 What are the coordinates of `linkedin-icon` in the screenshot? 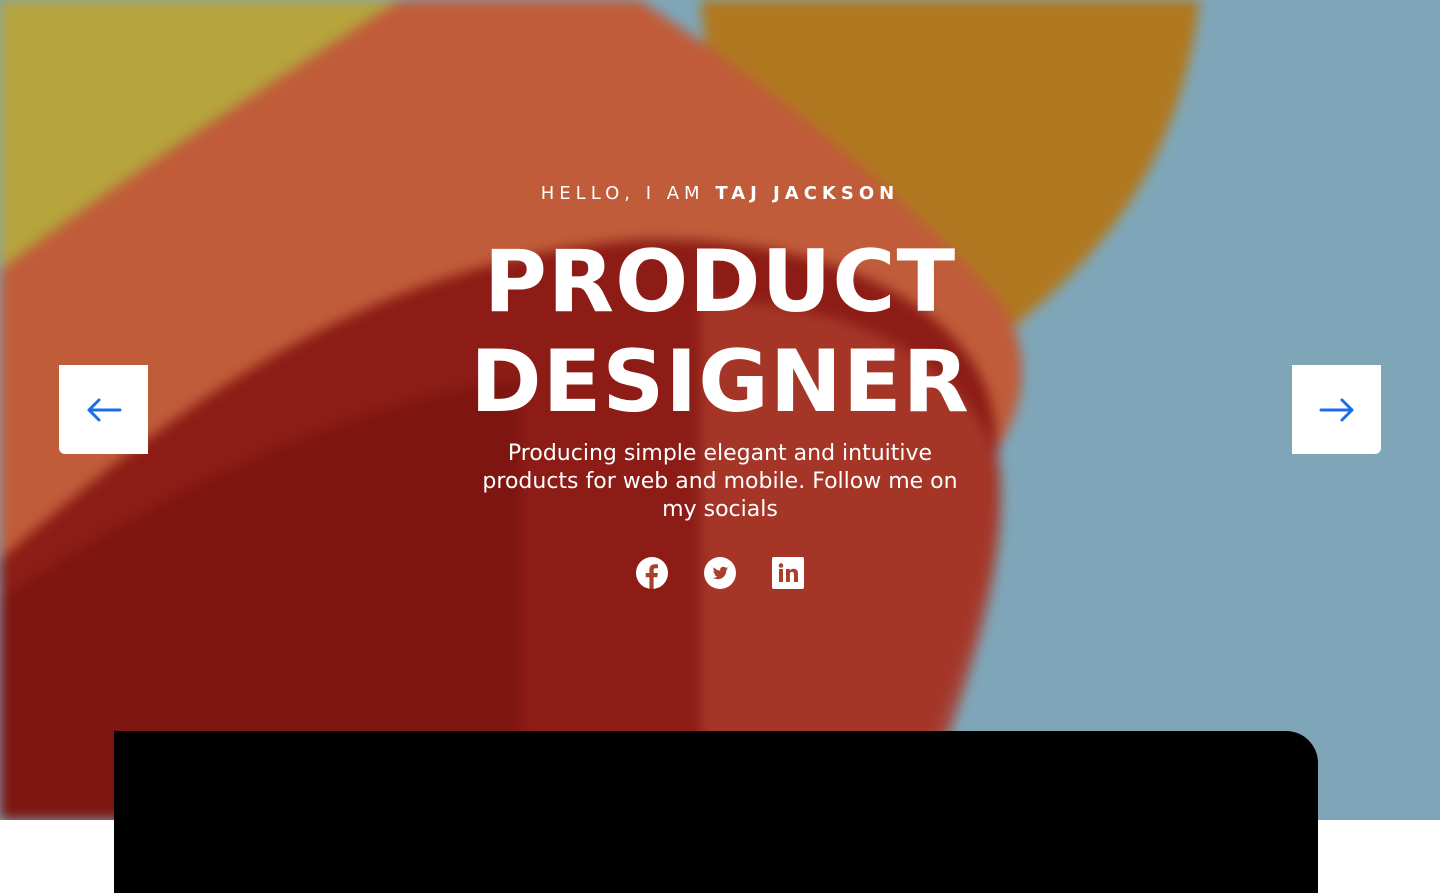 It's located at (788, 573).